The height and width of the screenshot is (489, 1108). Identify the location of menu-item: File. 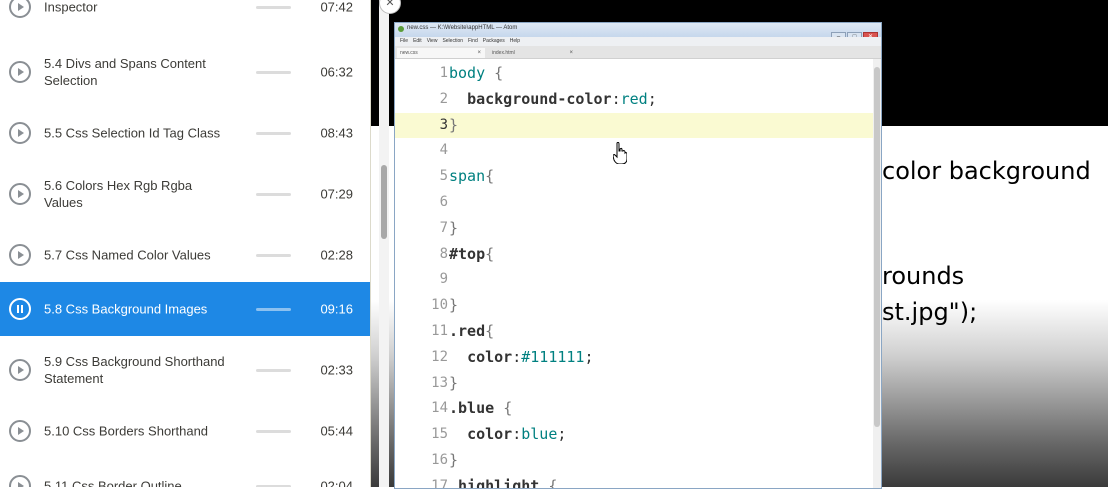
(404, 41).